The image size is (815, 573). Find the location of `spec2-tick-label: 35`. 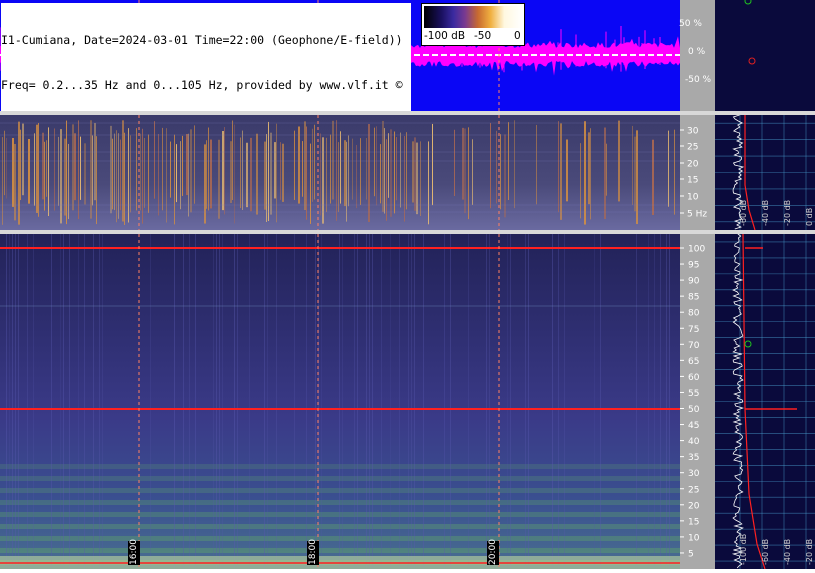

spec2-tick-label: 35 is located at coordinates (693, 458).